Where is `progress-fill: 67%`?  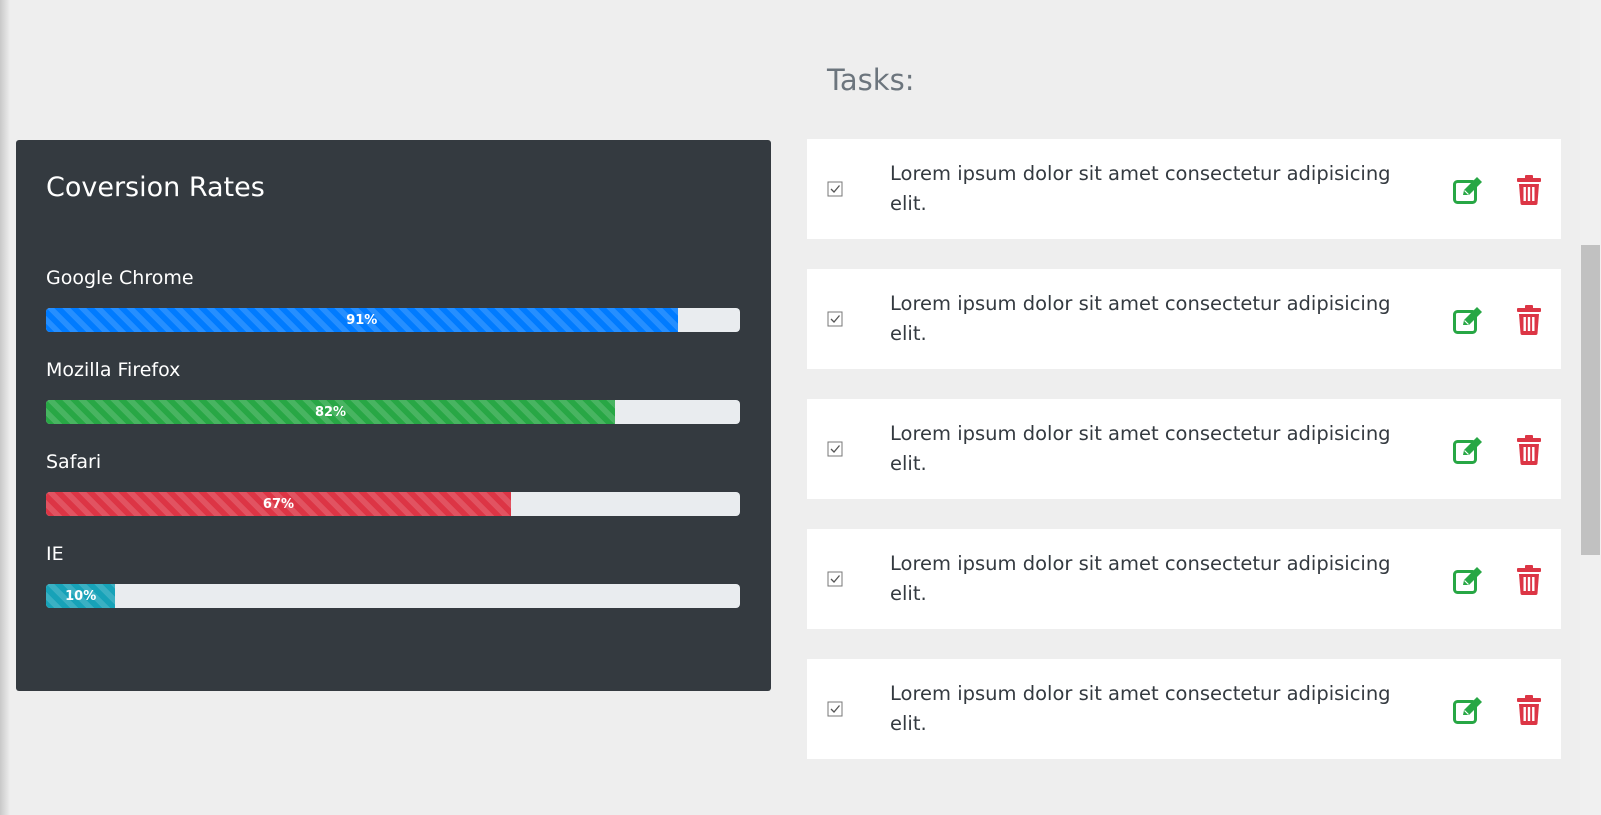
progress-fill: 67% is located at coordinates (278, 504).